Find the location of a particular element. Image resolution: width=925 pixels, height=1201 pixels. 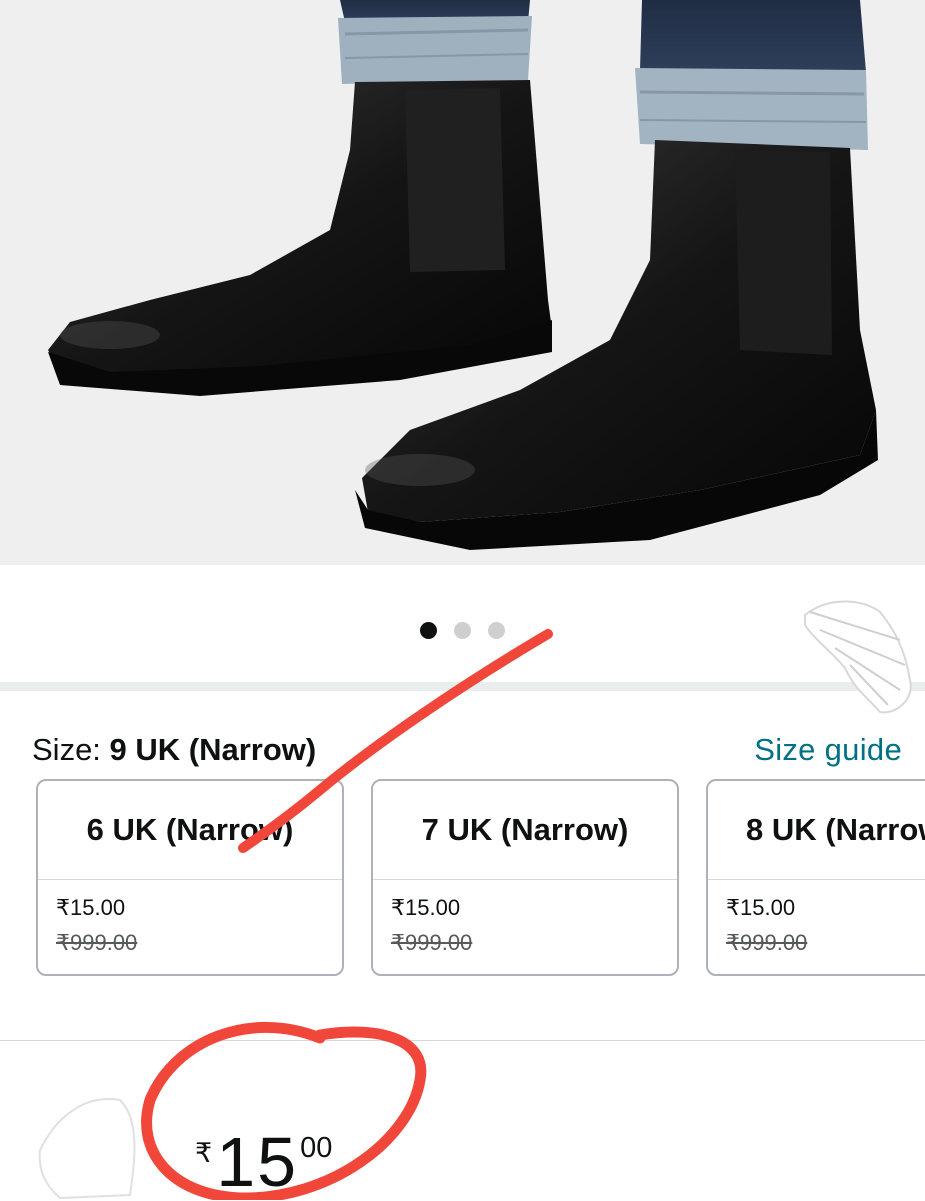

redaction-scribble is located at coordinates (858, 657).